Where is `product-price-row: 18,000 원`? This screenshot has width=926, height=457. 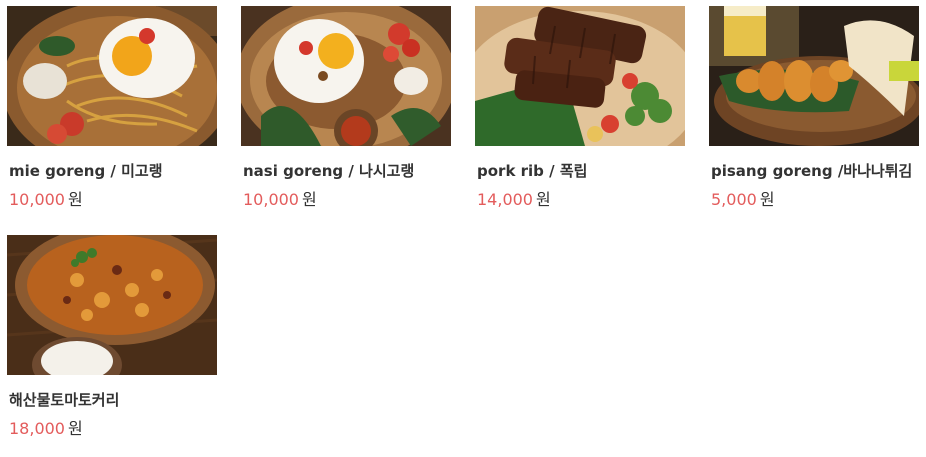
product-price-row: 18,000 원 is located at coordinates (112, 429).